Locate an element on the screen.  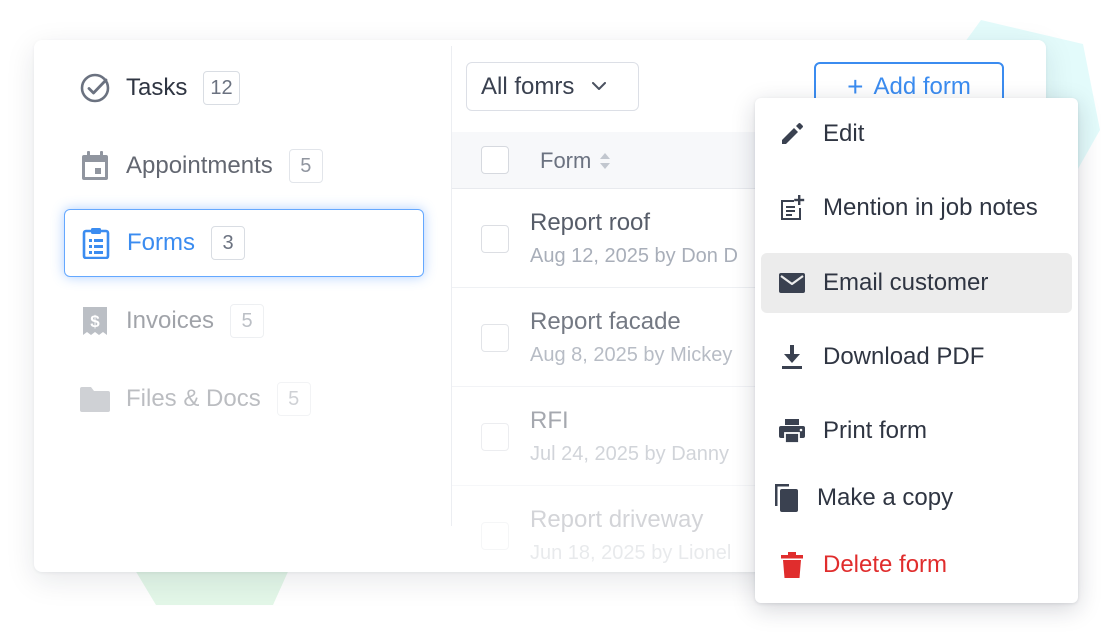
calendar-icon is located at coordinates (95, 166).